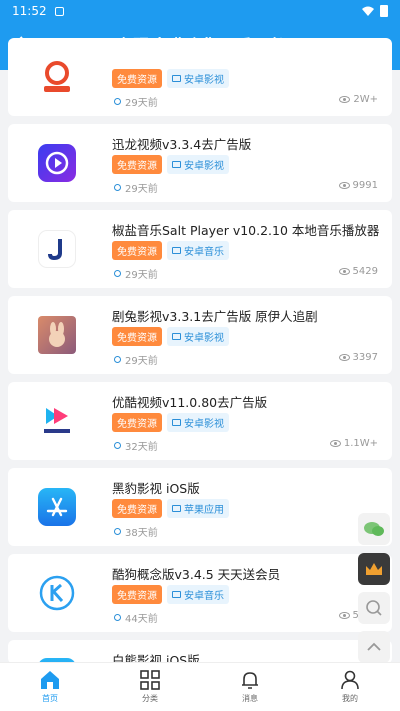  I want to click on tab-label: 我的, so click(350, 698).